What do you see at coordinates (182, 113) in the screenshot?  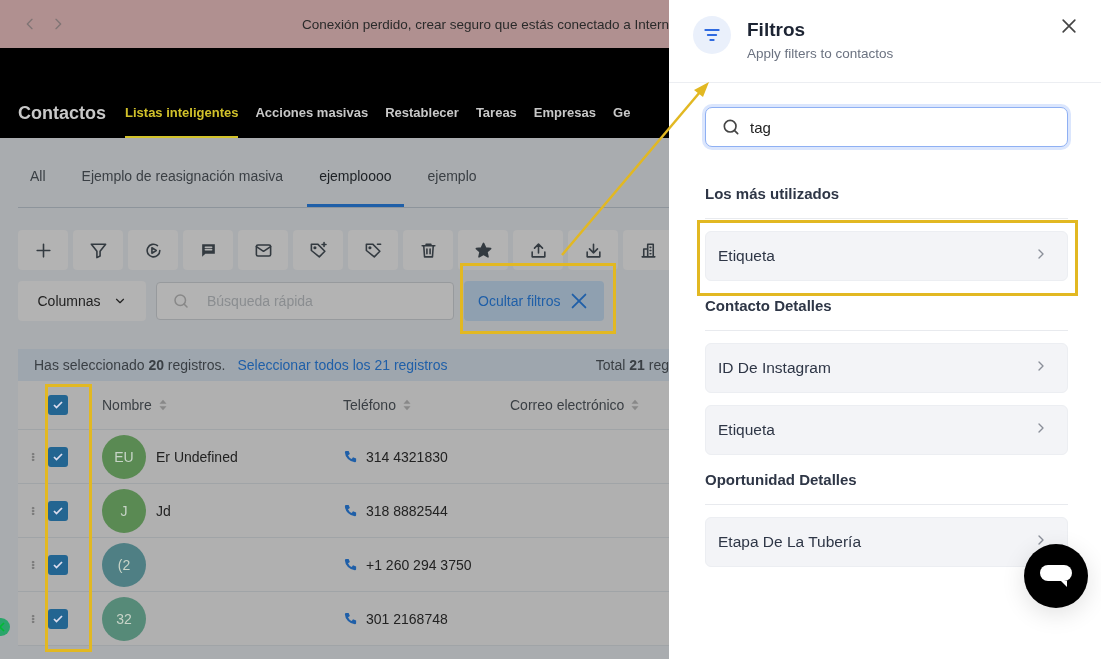 I see `nav-tab: Listas inteligentes` at bounding box center [182, 113].